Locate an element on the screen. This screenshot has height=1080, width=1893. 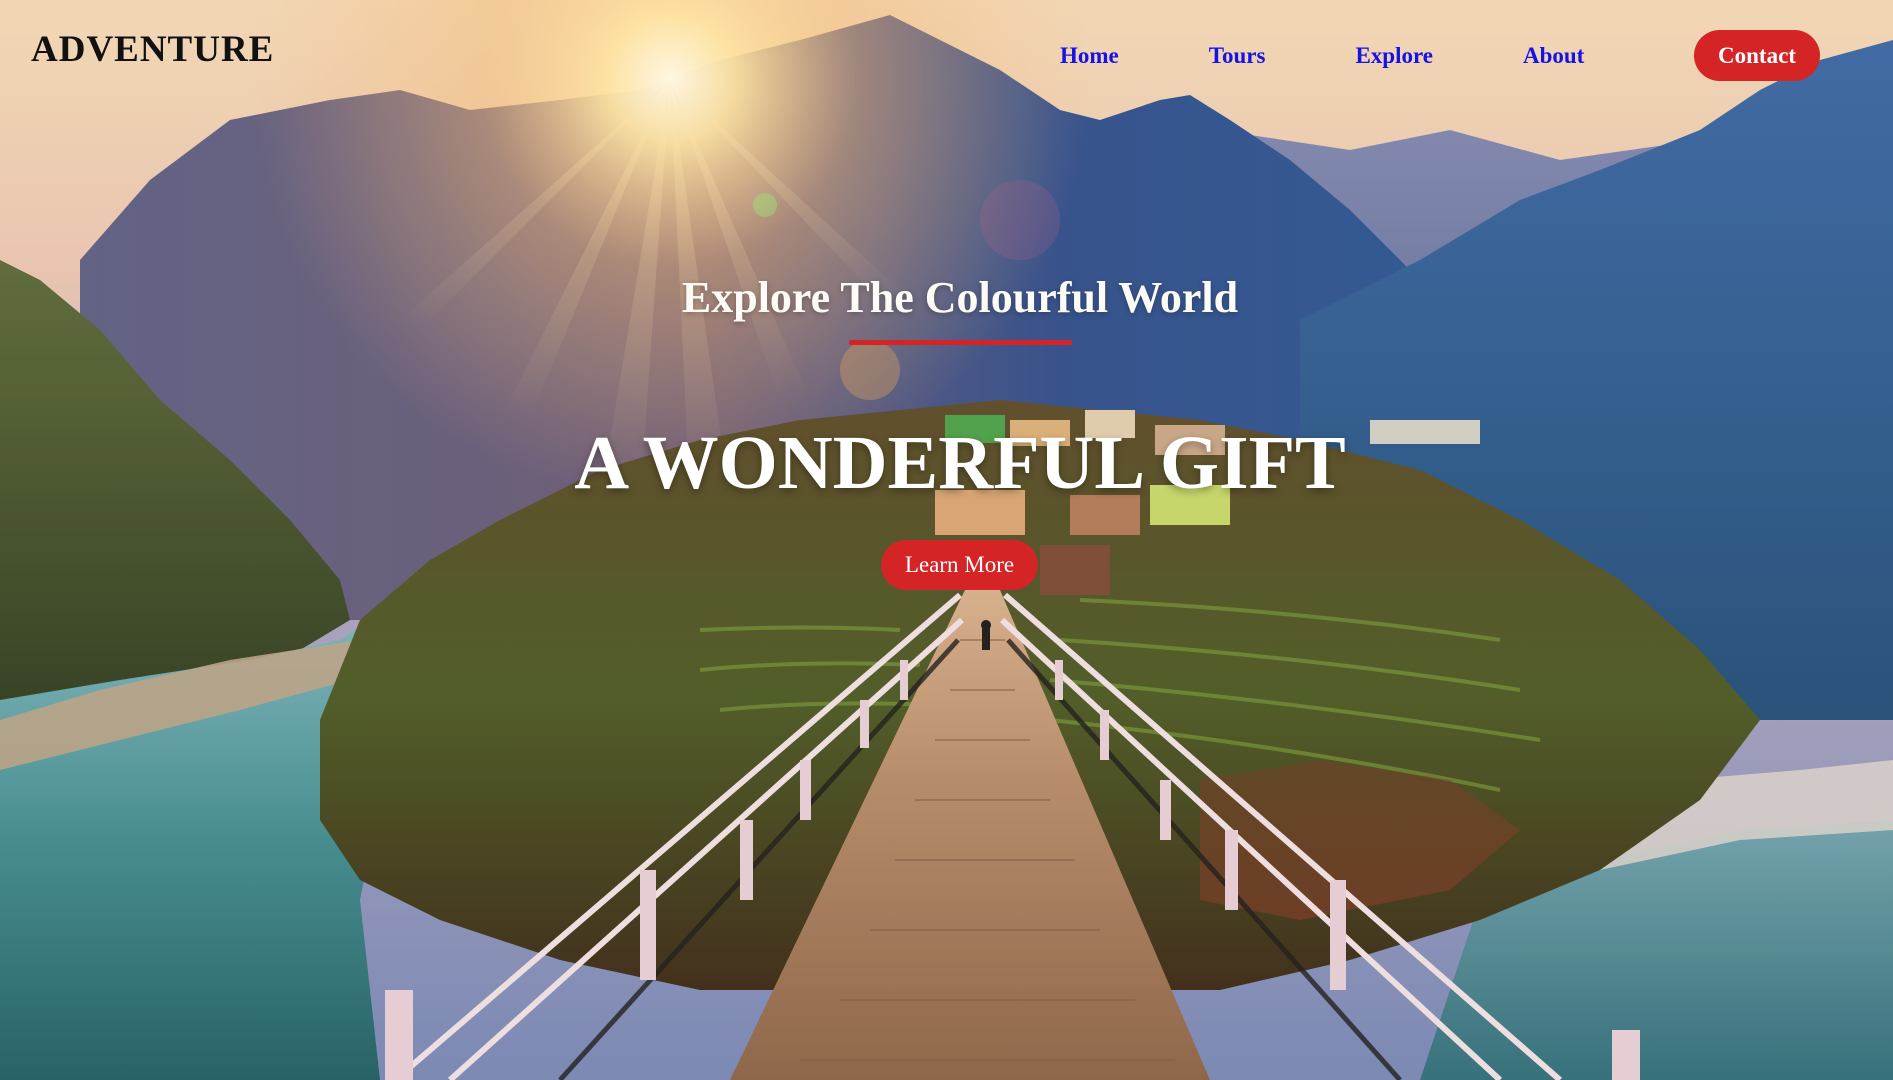
hero-headline: A WONDERFUL GIFT is located at coordinates (960, 463).